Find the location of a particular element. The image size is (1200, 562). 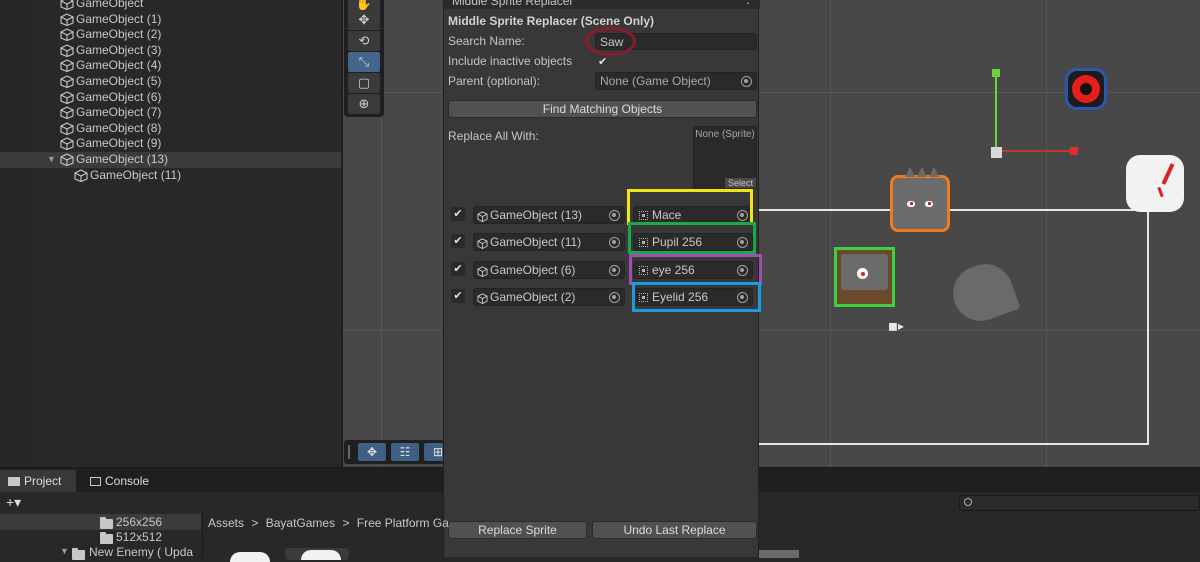

hierarchy-item: ▼ GameObject (13) is located at coordinates (170, 160).